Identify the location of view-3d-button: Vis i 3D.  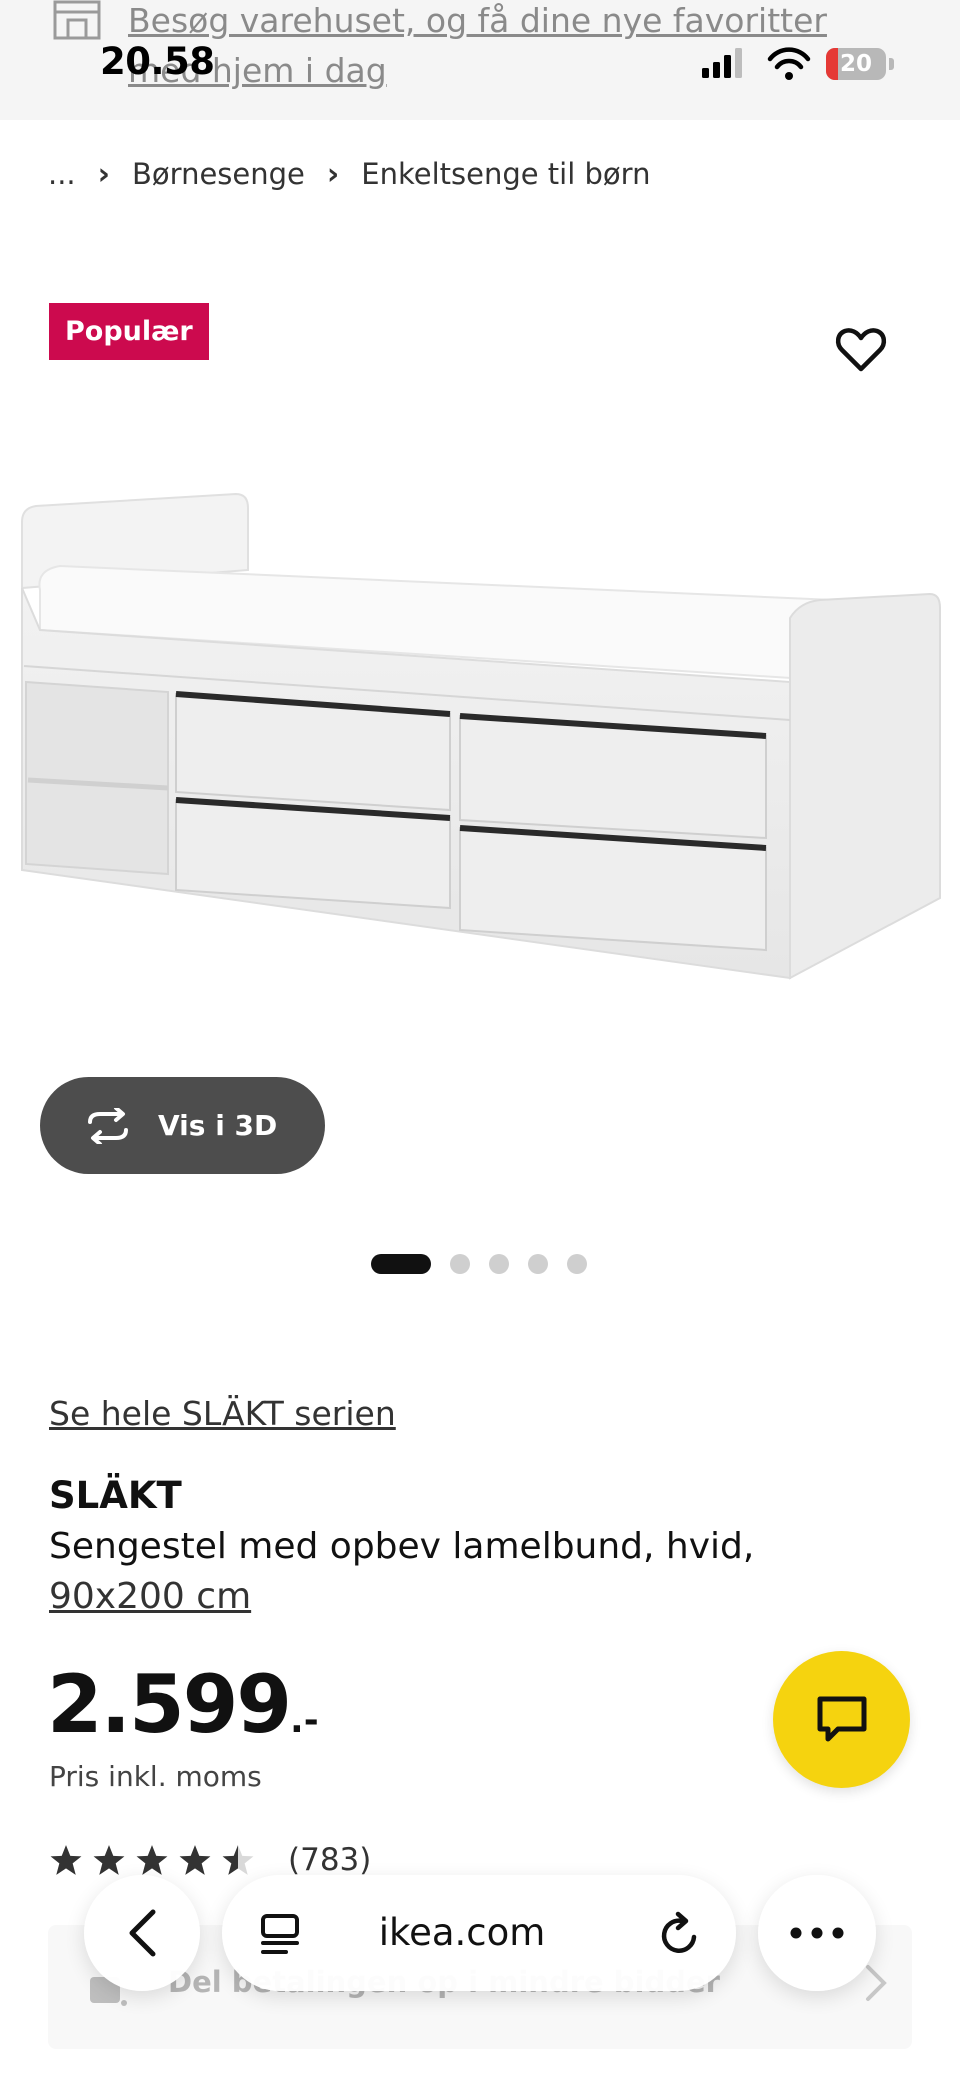
(182, 1125).